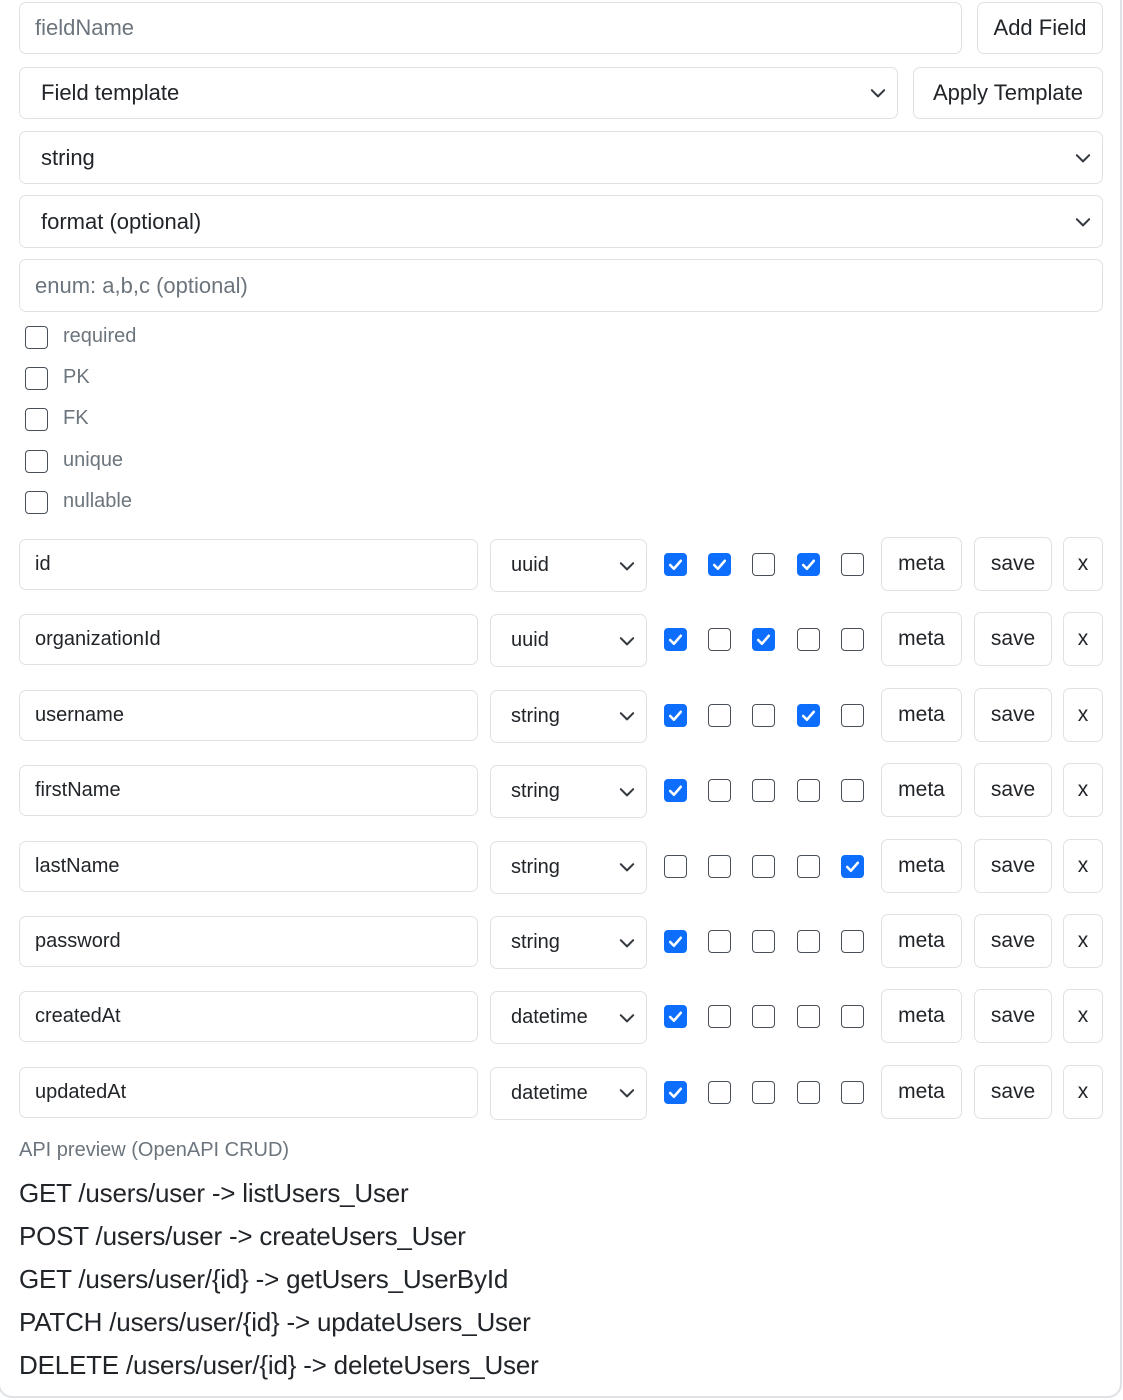 The width and height of the screenshot is (1123, 1400). What do you see at coordinates (248, 564) in the screenshot?
I see `field-name-input: id` at bounding box center [248, 564].